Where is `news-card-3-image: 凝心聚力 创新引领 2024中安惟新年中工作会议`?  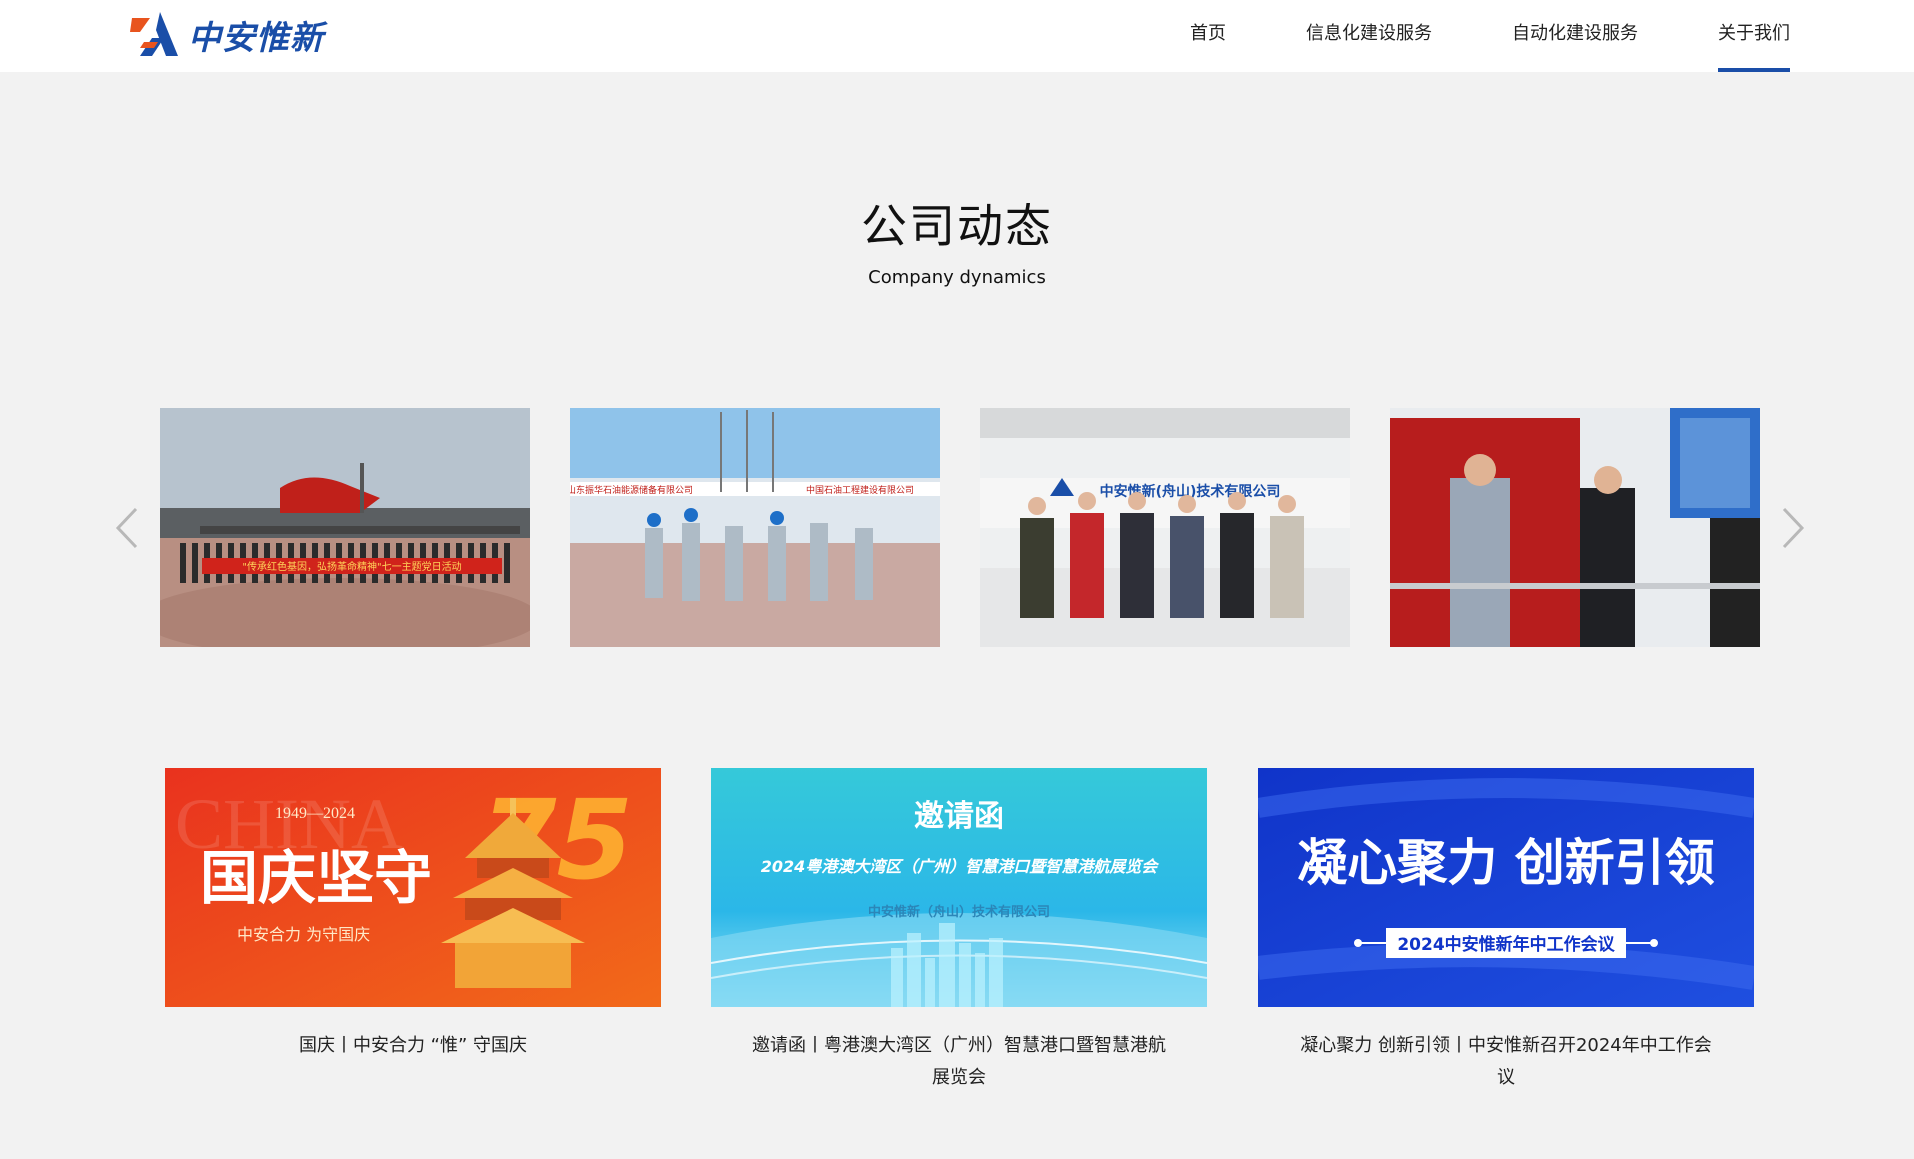
news-card-3-image: 凝心聚力 创新引领 2024中安惟新年中工作会议 is located at coordinates (1506, 887).